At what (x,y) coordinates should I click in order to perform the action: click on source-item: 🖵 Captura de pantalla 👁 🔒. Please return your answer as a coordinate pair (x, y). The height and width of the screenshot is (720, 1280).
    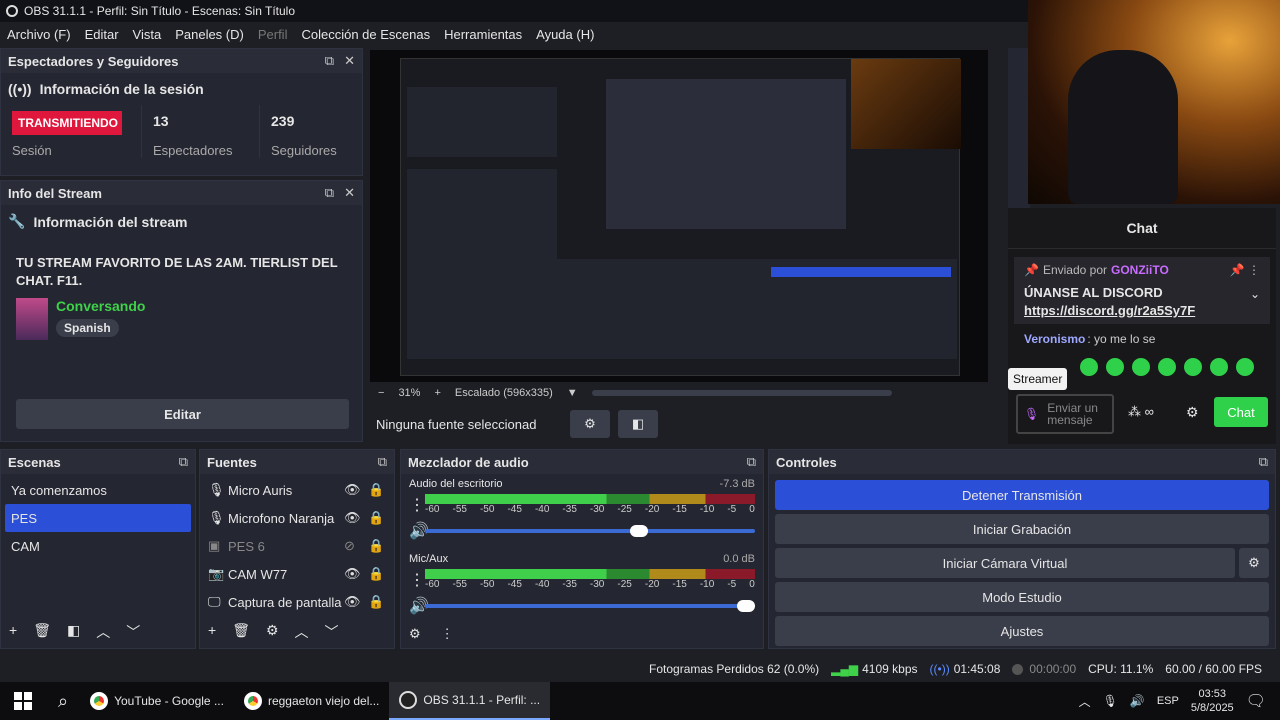
    Looking at the image, I should click on (297, 602).